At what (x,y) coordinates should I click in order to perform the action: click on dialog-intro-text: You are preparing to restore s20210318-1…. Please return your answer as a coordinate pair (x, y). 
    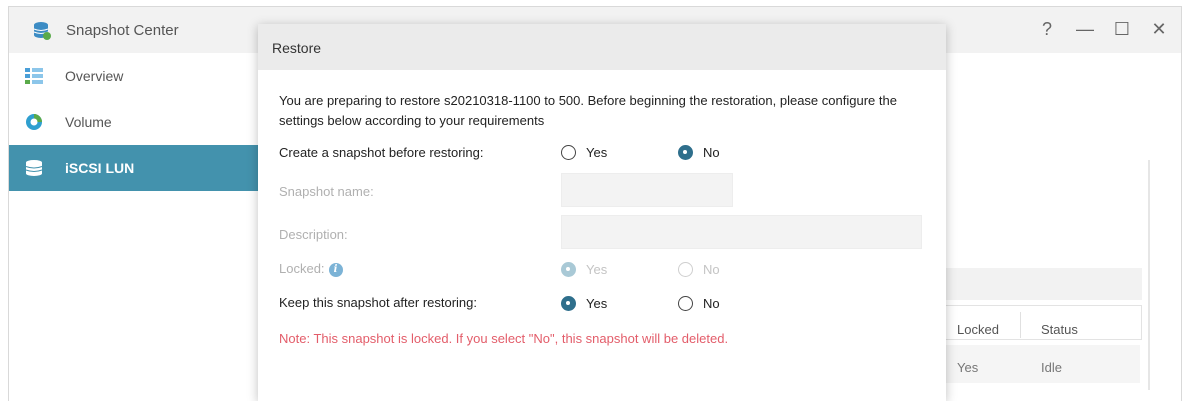
    Looking at the image, I should click on (588, 110).